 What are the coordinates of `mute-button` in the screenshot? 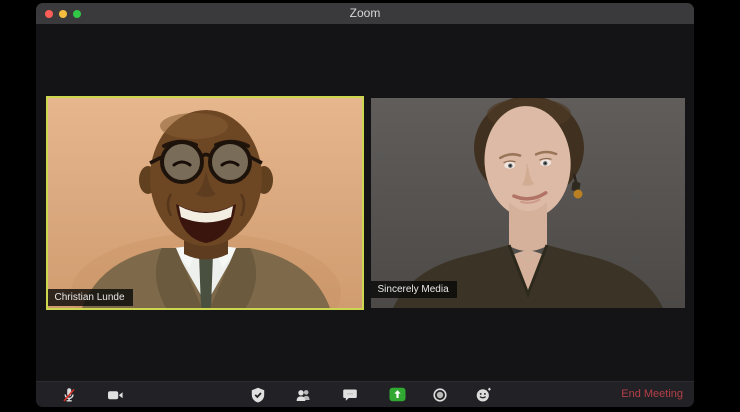 It's located at (69, 394).